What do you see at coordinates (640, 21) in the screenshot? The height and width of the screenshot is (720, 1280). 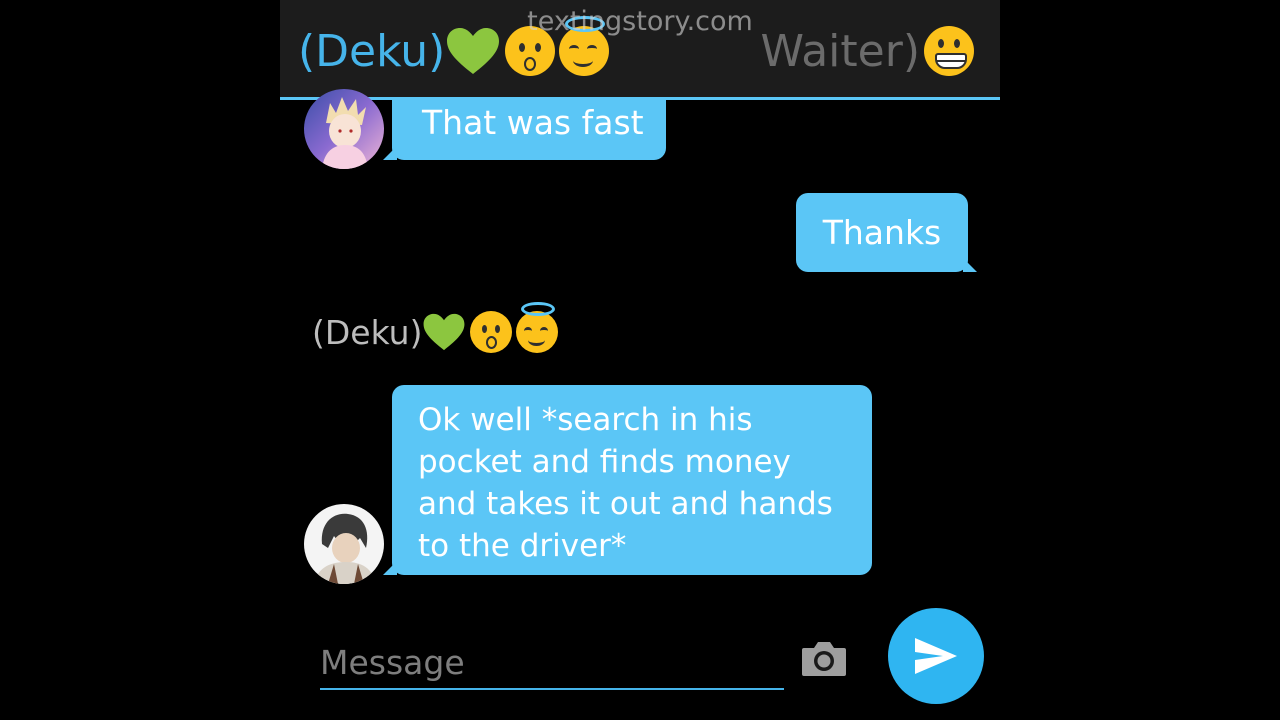 I see `watermark: textingstory.com` at bounding box center [640, 21].